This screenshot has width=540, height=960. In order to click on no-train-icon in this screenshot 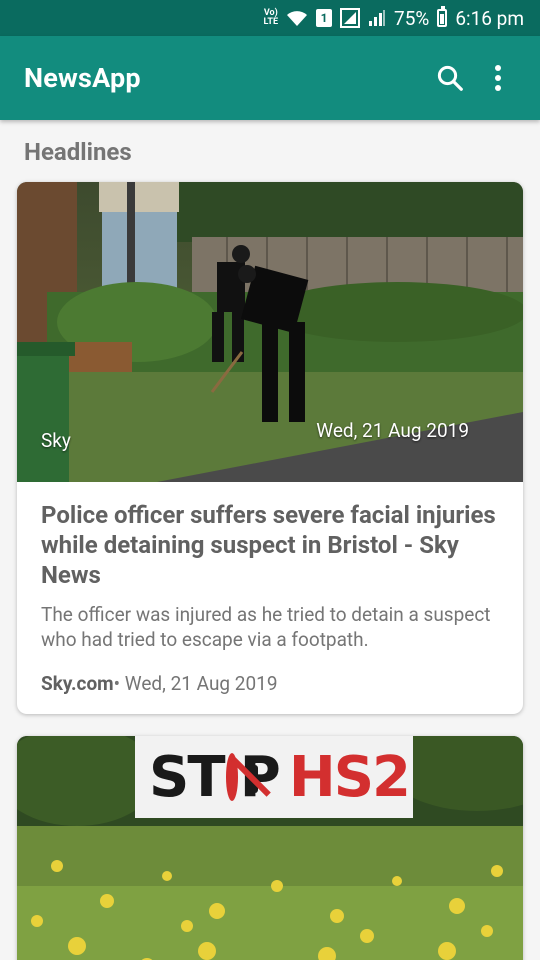, I will do `click(248, 777)`.